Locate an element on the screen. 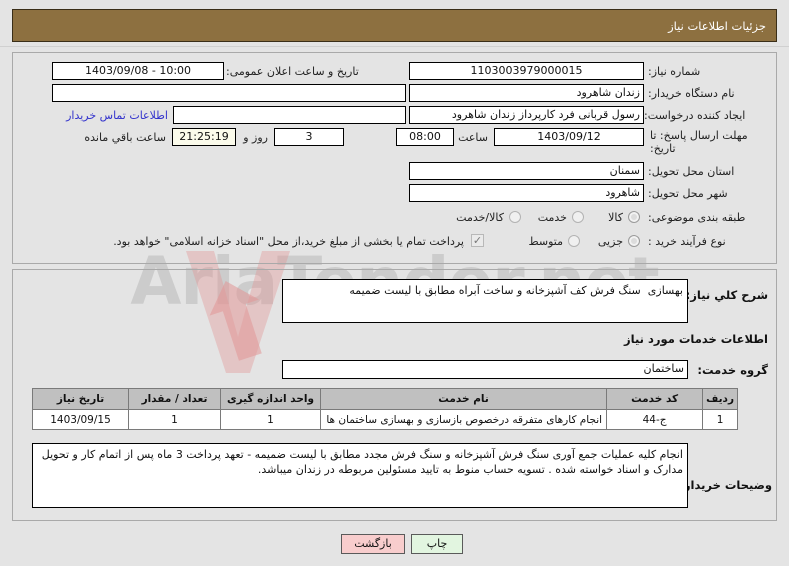 This screenshot has height=566, width=789. cell-service-code: ج-44 is located at coordinates (655, 419).